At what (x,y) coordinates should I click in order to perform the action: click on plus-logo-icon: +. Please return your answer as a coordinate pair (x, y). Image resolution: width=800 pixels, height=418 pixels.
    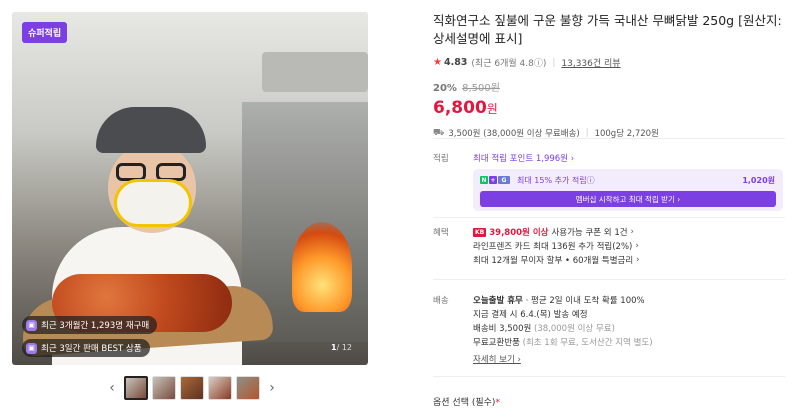
    Looking at the image, I should click on (493, 180).